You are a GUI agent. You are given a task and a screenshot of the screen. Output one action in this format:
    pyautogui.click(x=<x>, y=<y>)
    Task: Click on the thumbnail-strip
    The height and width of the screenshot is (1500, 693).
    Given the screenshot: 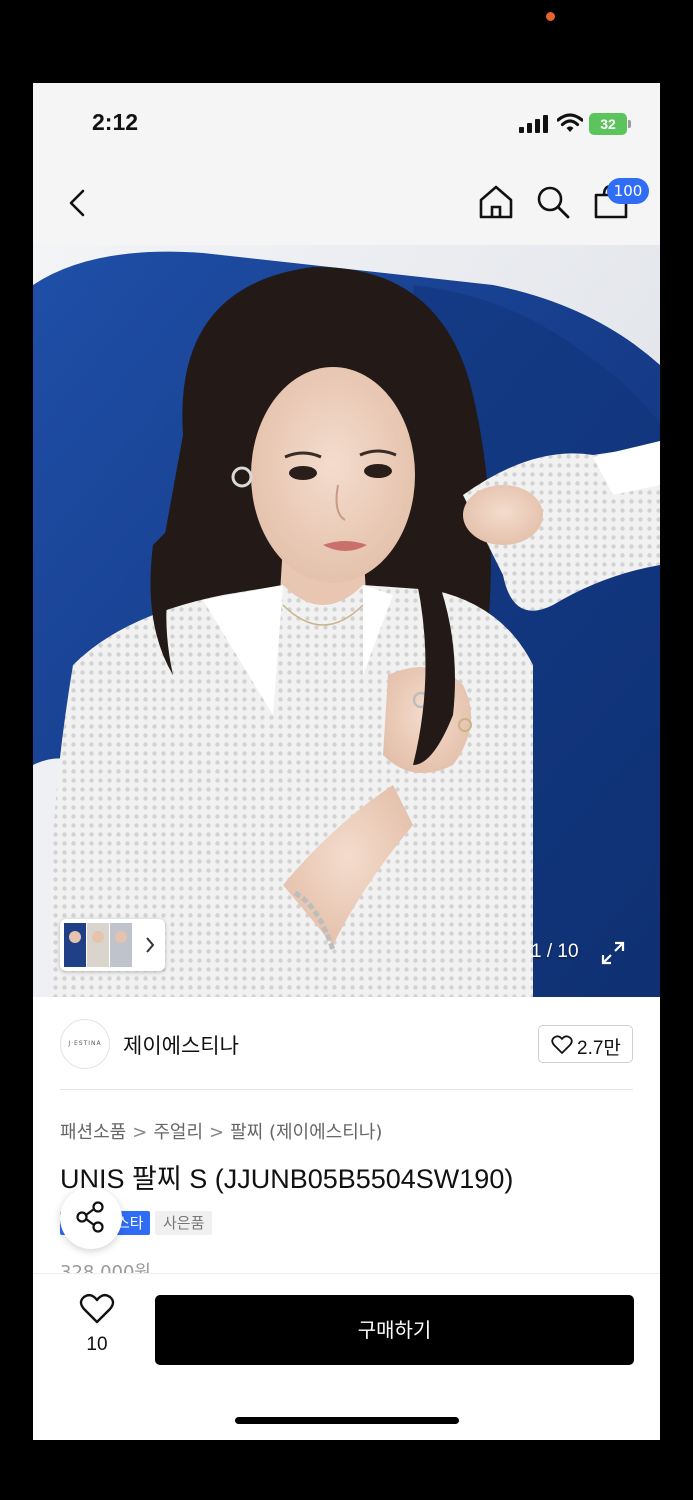 What is the action you would take?
    pyautogui.click(x=112, y=945)
    